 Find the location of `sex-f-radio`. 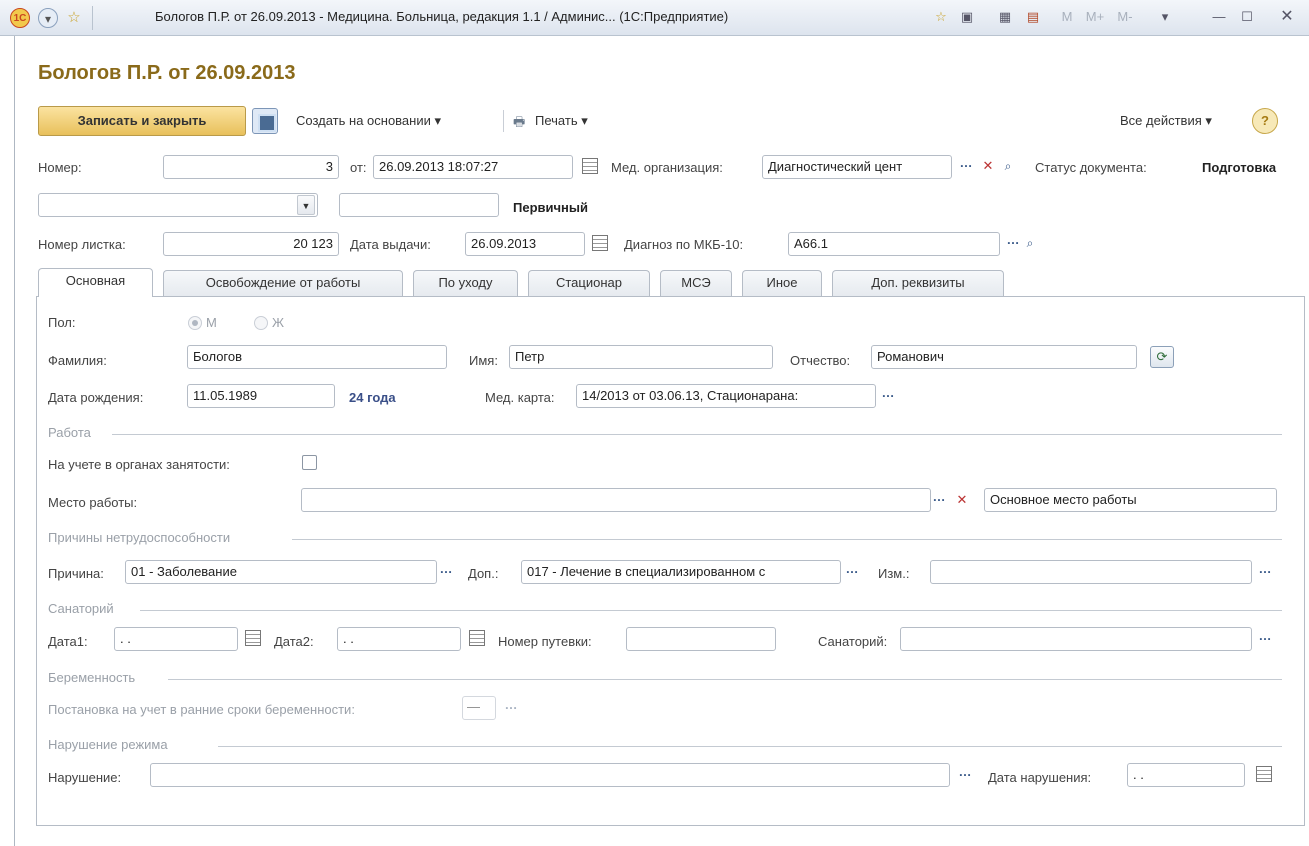

sex-f-radio is located at coordinates (261, 323).